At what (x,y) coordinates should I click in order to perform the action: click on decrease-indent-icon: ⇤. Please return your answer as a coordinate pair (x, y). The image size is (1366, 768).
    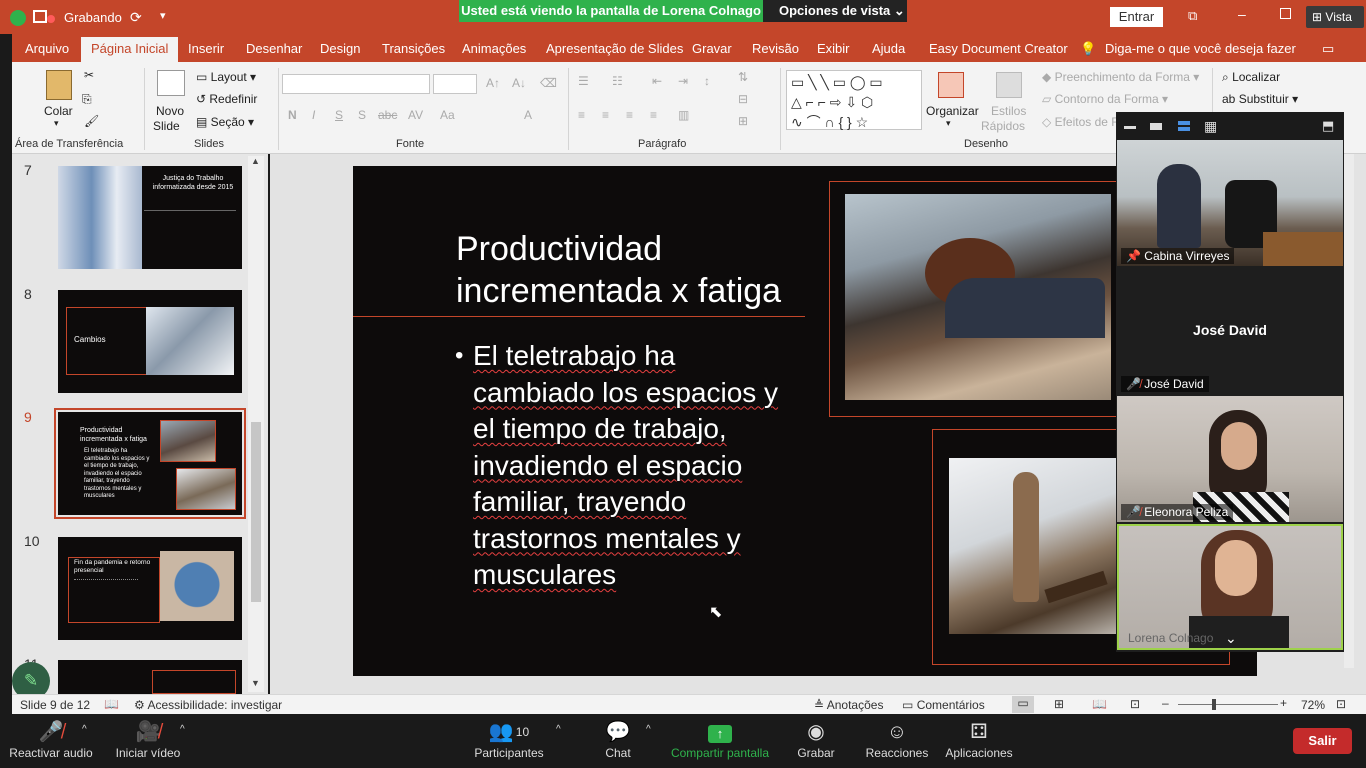
    Looking at the image, I should click on (657, 81).